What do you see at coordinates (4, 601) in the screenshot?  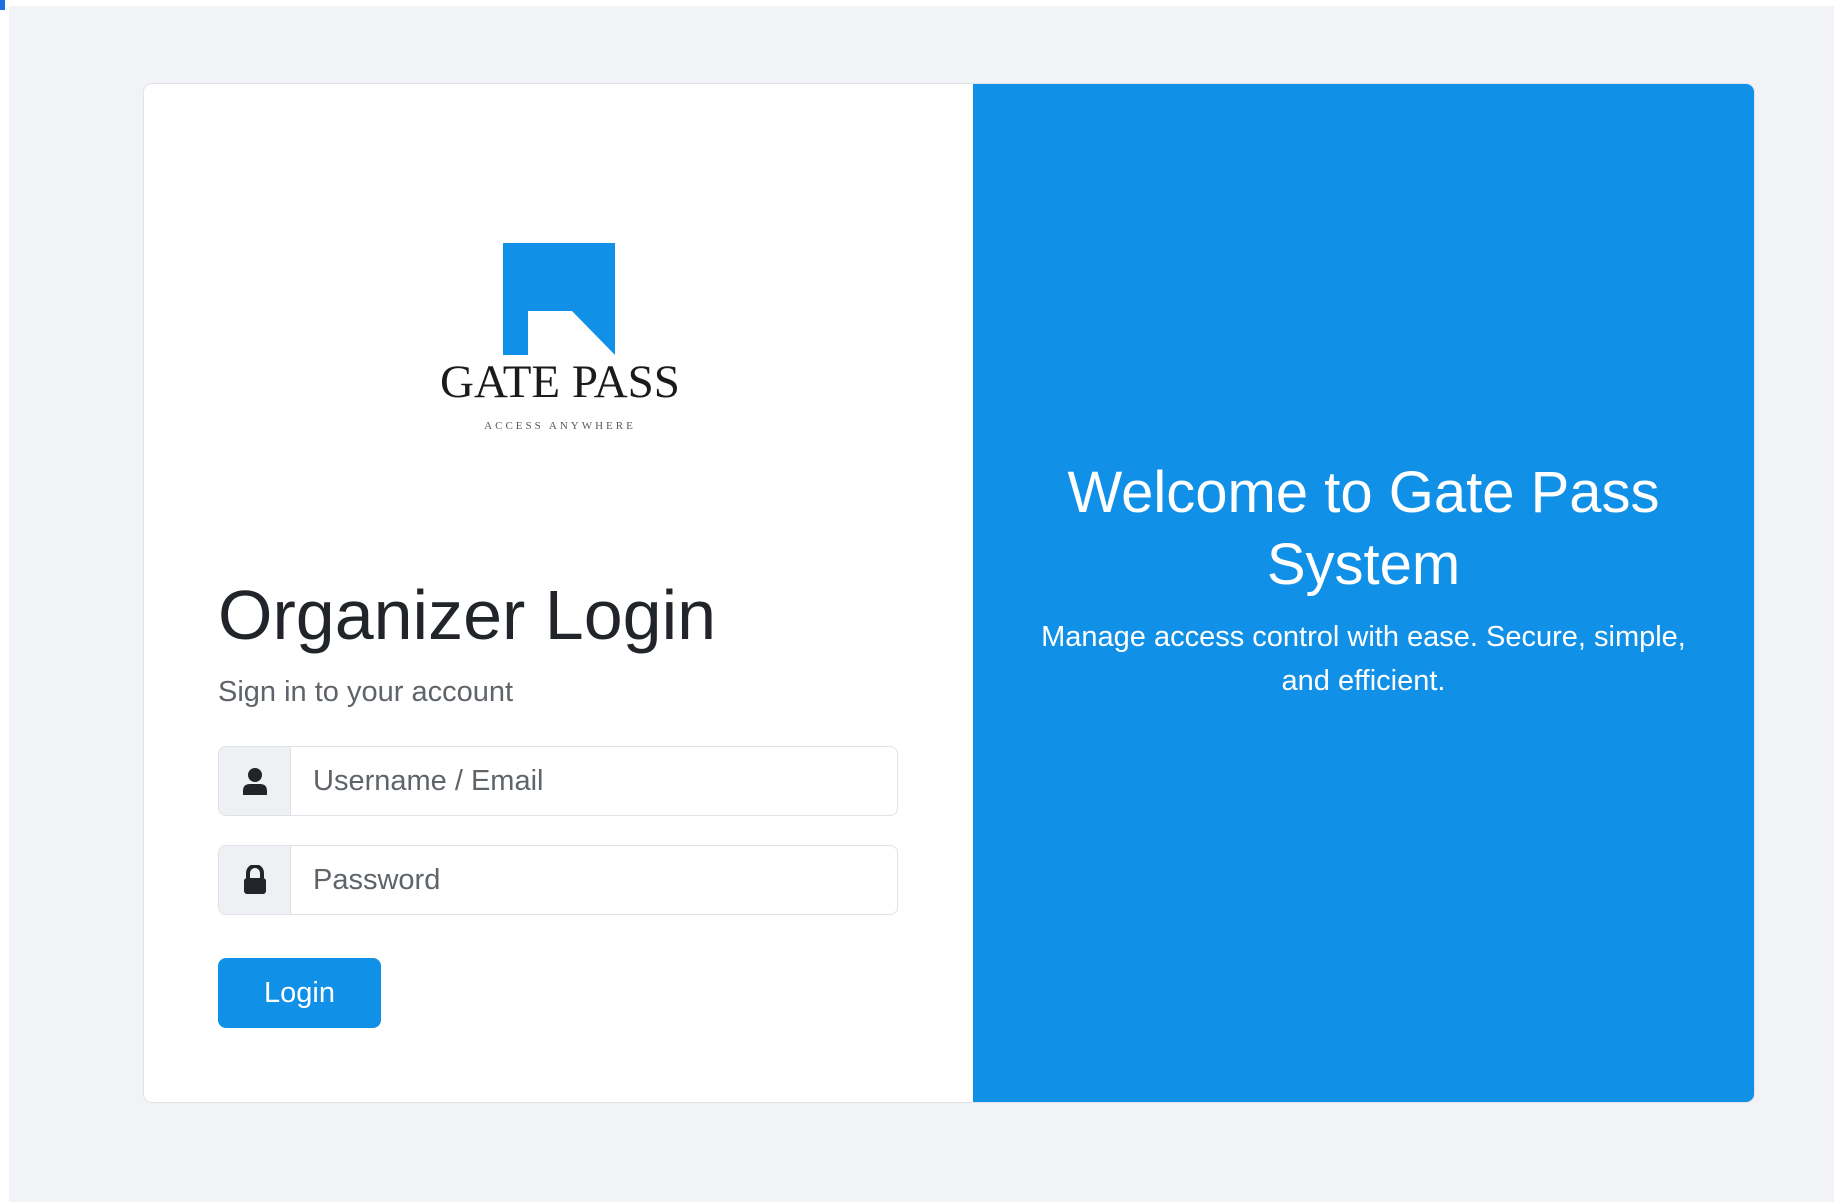 I see `left-edge` at bounding box center [4, 601].